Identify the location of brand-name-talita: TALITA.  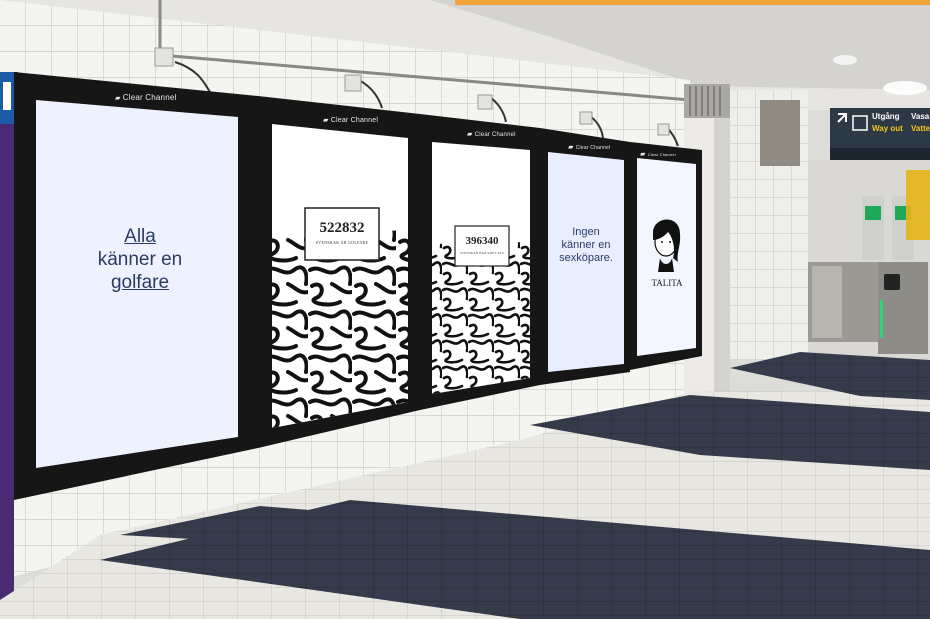
(667, 283).